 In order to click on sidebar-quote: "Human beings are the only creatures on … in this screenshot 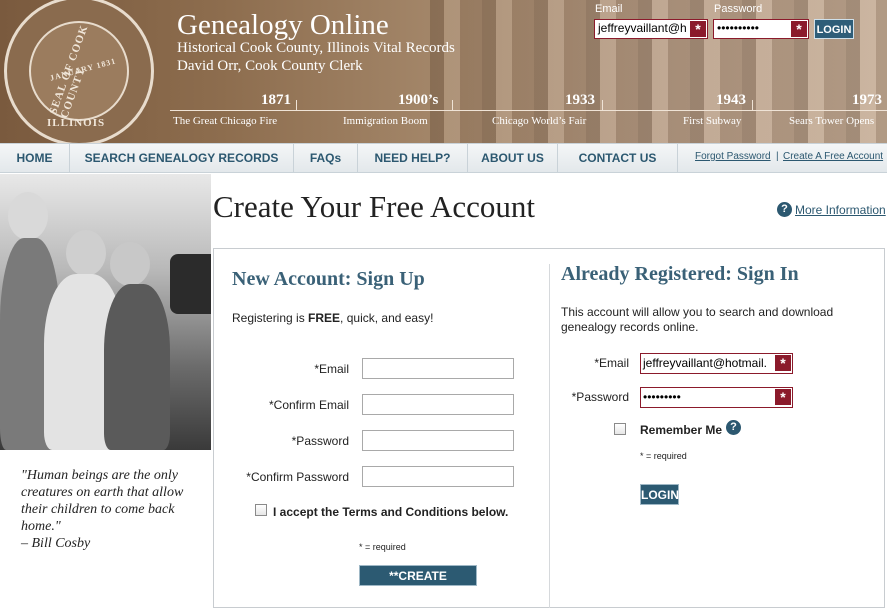, I will do `click(102, 501)`.